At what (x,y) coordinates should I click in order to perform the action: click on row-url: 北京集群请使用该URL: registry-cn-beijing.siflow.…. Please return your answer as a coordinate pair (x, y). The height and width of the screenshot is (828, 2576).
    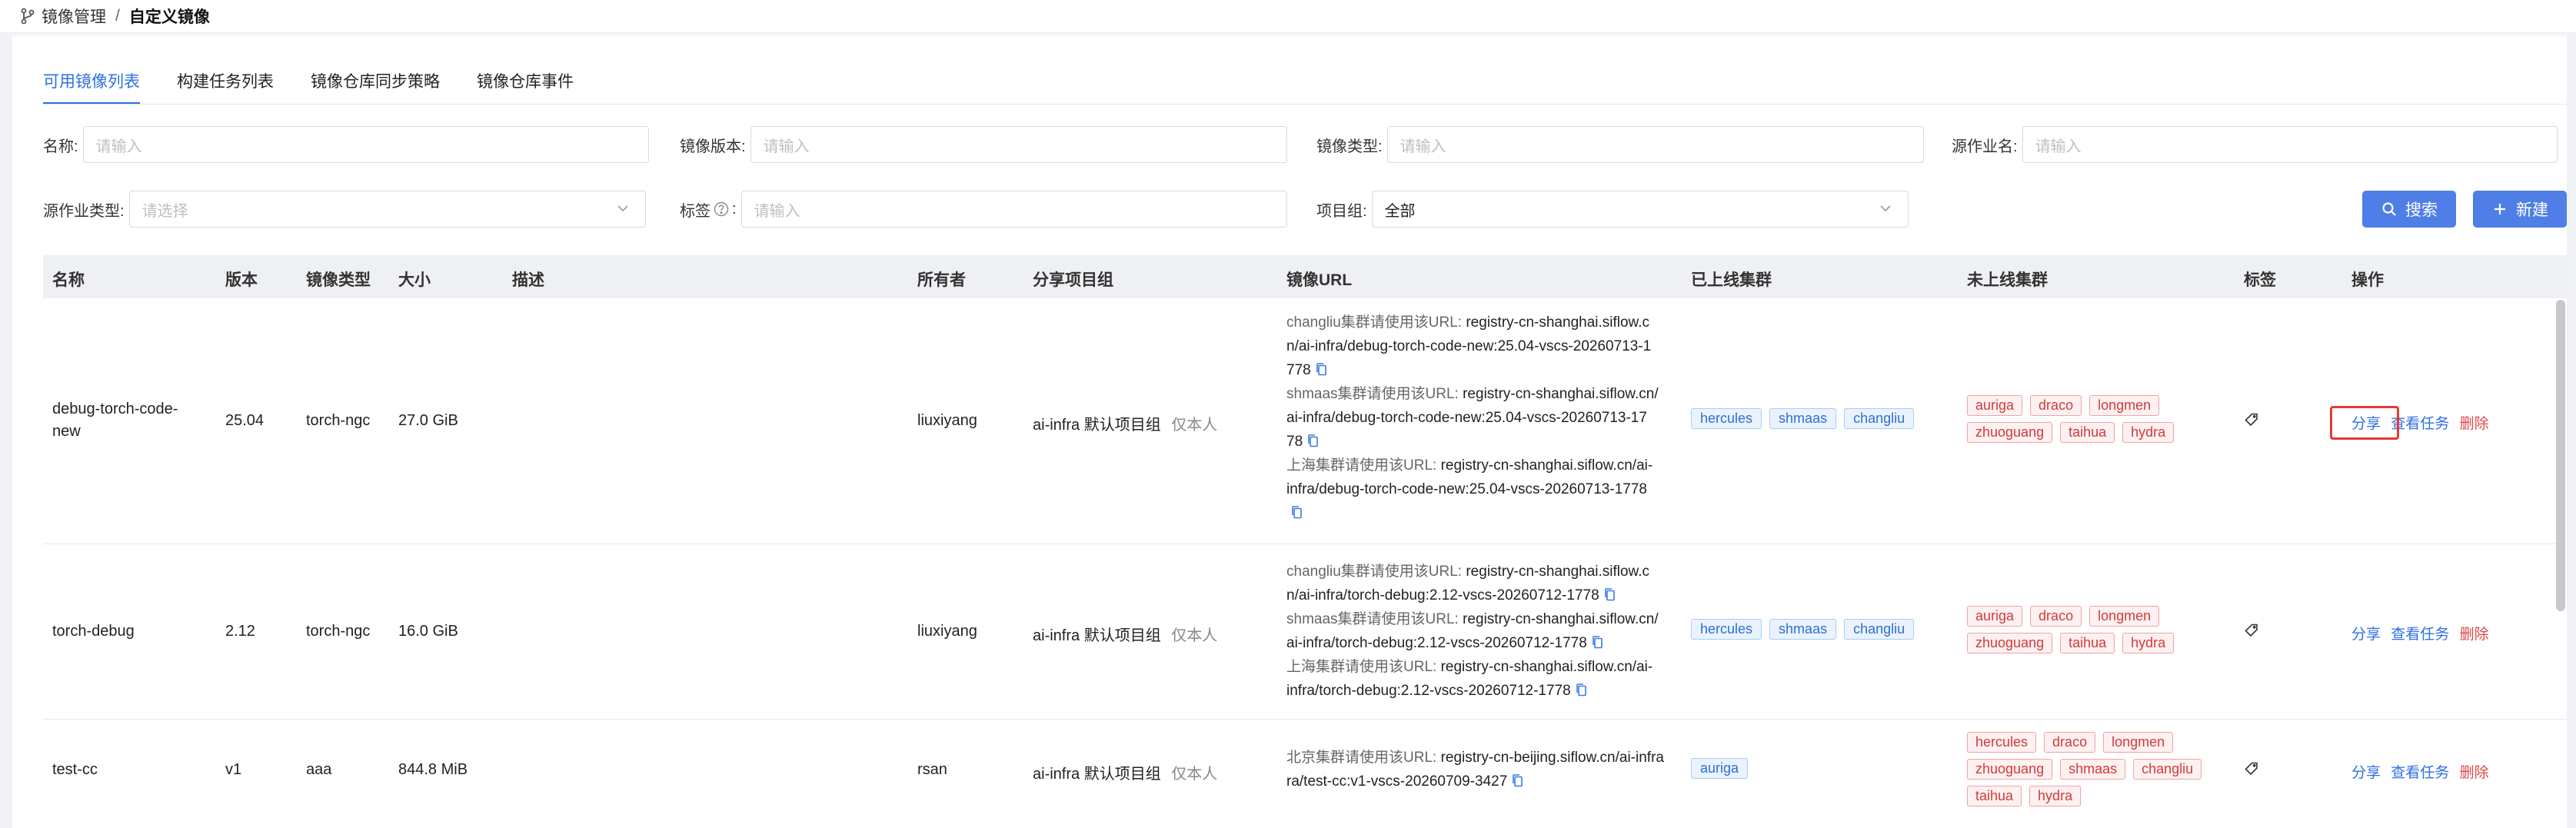
    Looking at the image, I should click on (1490, 769).